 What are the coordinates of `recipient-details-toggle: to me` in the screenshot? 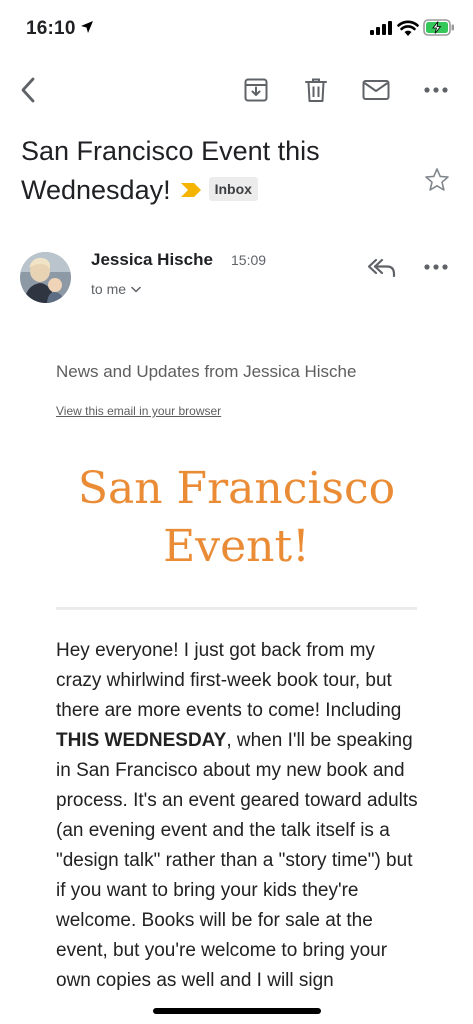 It's located at (116, 289).